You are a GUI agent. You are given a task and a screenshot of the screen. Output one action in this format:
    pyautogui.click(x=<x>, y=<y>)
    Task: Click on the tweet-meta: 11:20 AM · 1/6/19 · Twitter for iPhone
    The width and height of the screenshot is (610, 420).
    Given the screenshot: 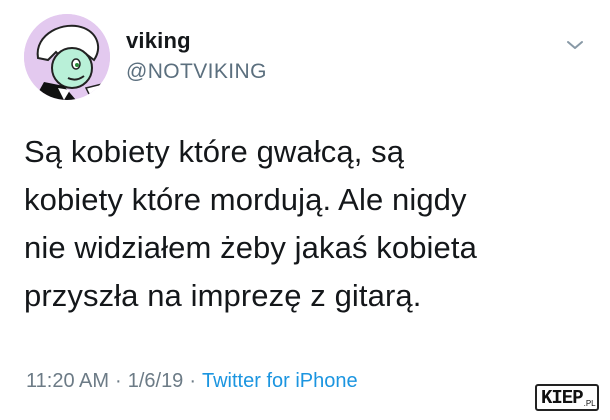 What is the action you would take?
    pyautogui.click(x=192, y=381)
    